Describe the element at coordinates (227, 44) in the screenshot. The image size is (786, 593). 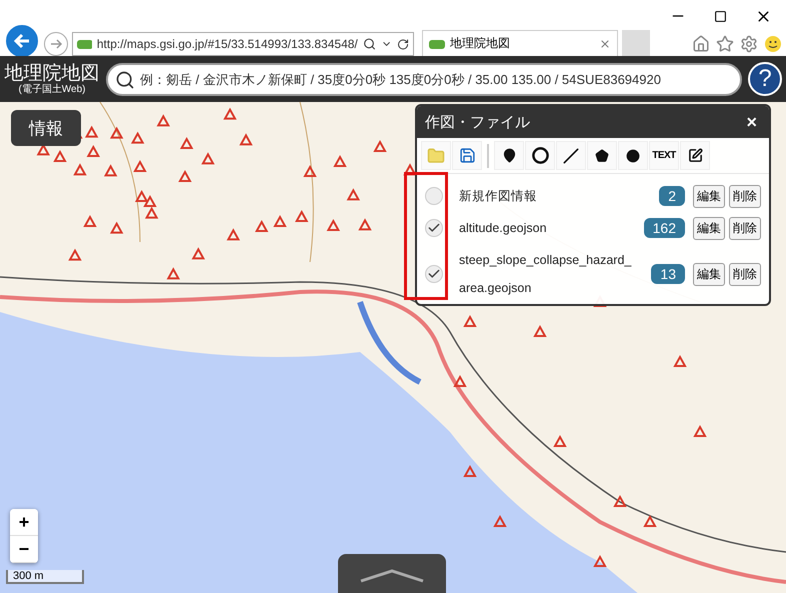
I see `url-text: http://maps.gsi.go.jp/#15/33.514993/133.834548/` at that location.